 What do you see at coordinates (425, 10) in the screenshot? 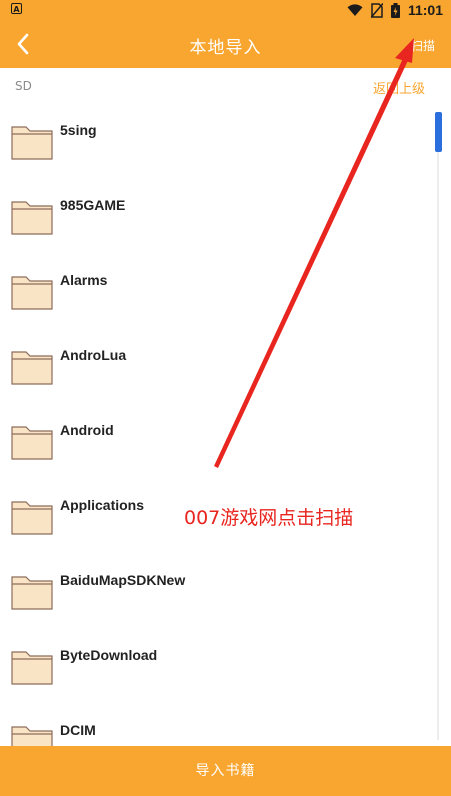
I see `status-time: 11:01` at bounding box center [425, 10].